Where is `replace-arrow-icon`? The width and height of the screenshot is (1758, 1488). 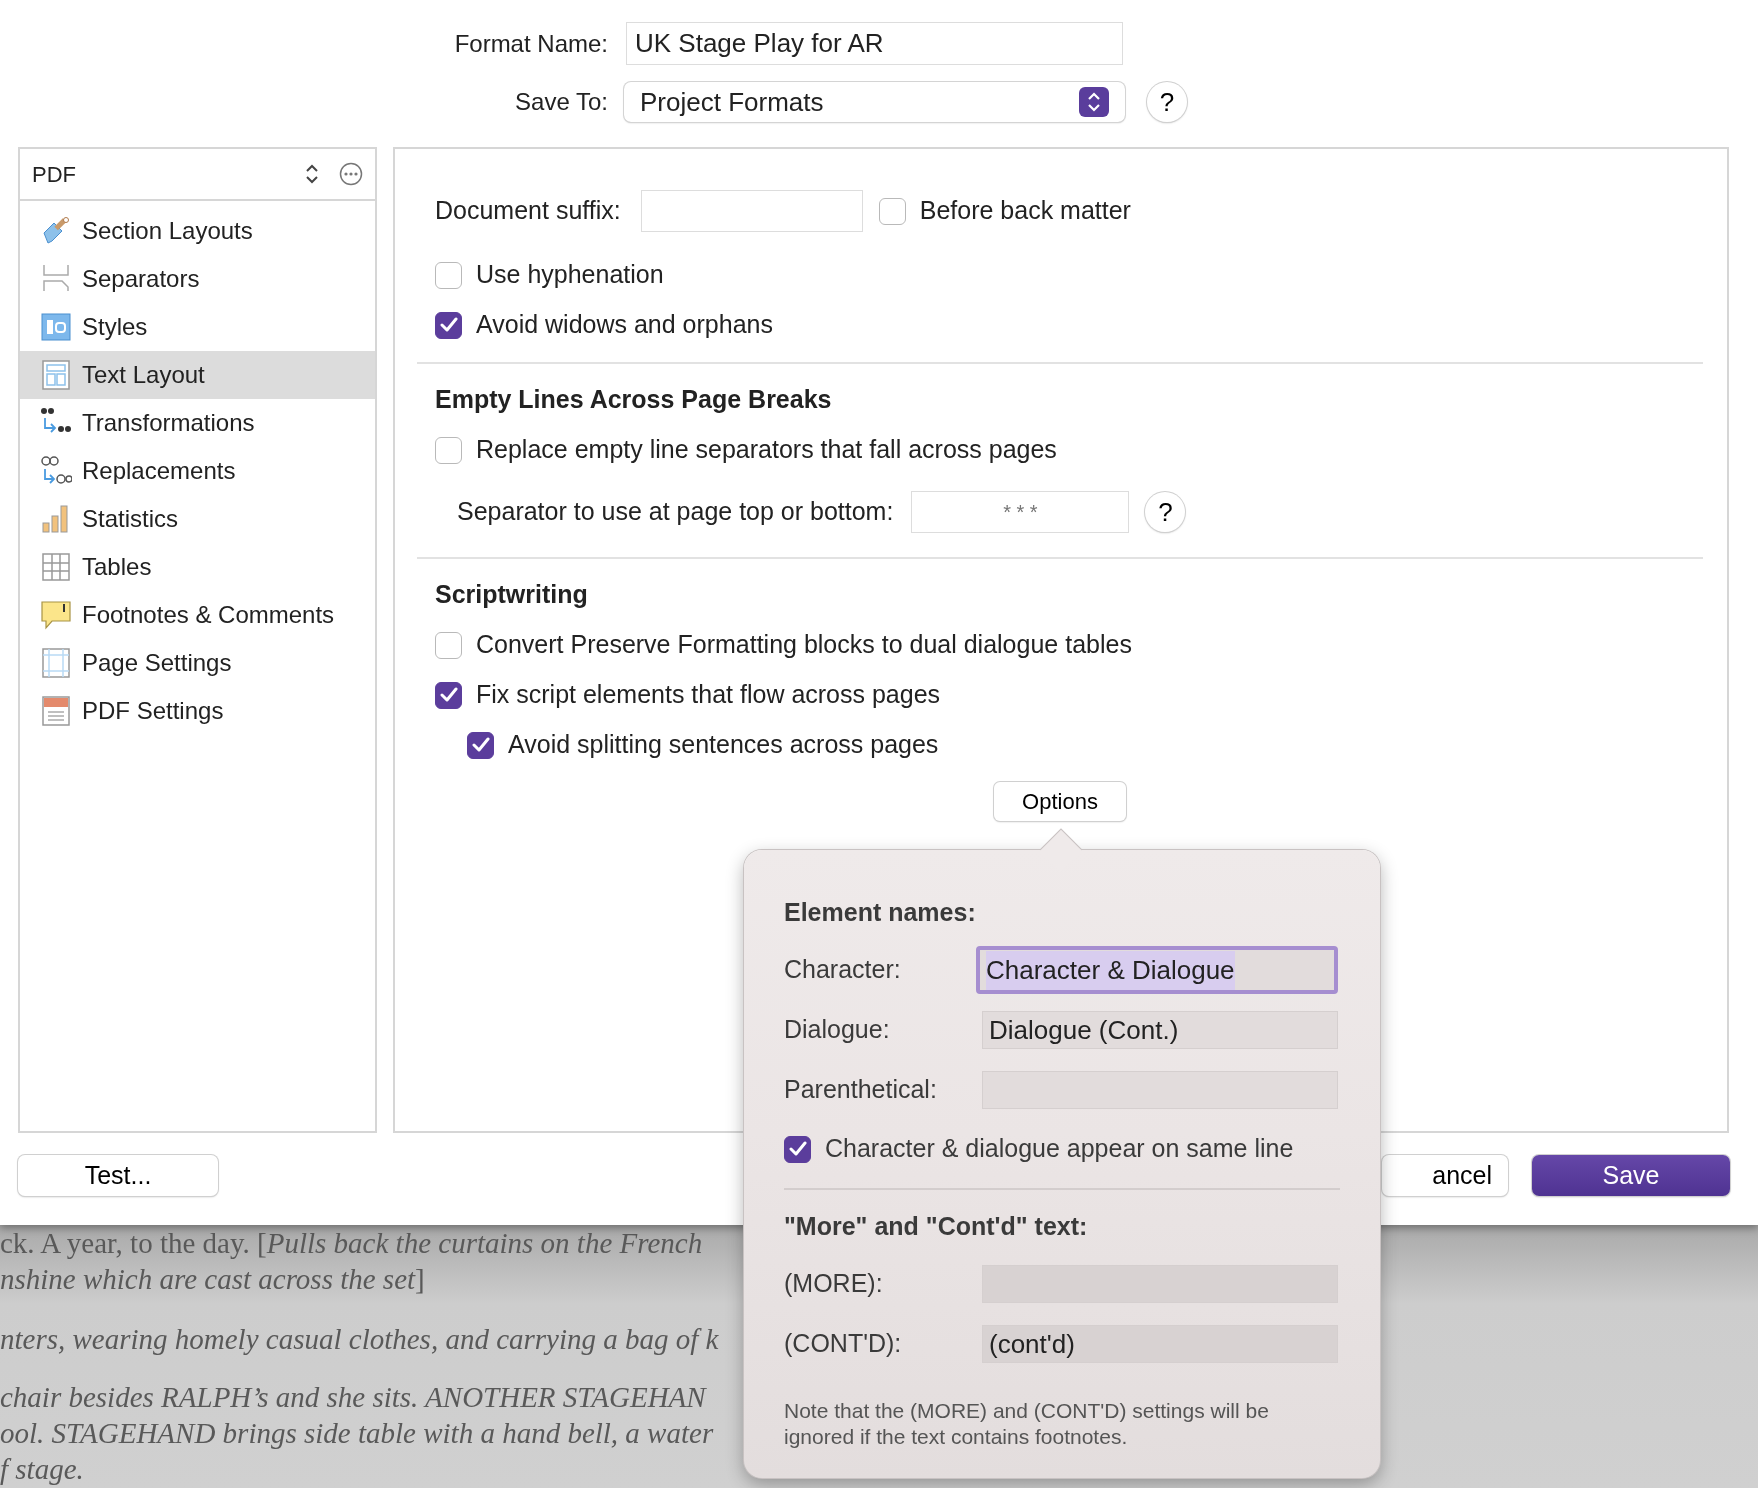 replace-arrow-icon is located at coordinates (56, 471).